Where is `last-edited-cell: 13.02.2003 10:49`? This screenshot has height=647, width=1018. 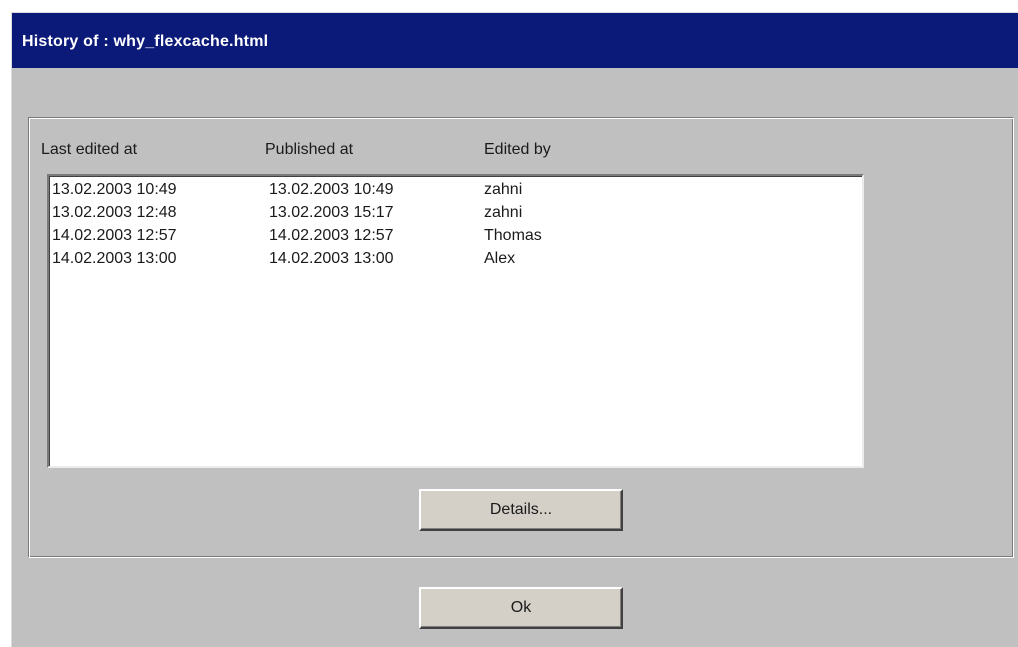
last-edited-cell: 13.02.2003 10:49 is located at coordinates (114, 189).